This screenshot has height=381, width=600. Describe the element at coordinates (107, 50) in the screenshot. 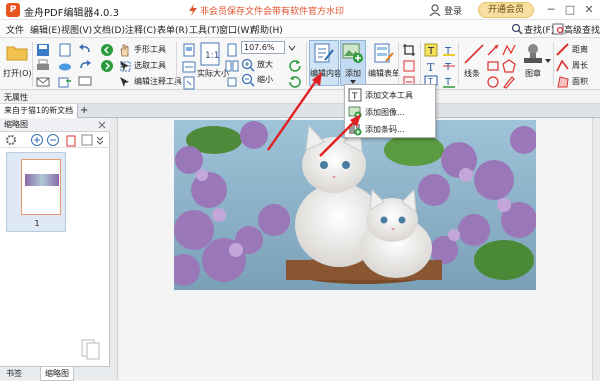

I see `back-arrow-icon` at that location.